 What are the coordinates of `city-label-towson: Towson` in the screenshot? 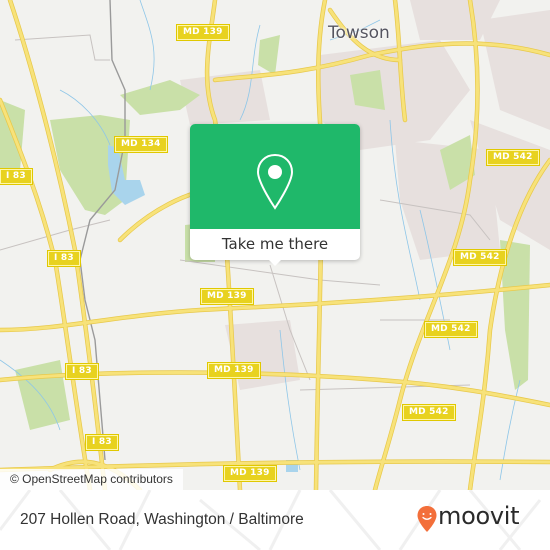 It's located at (359, 33).